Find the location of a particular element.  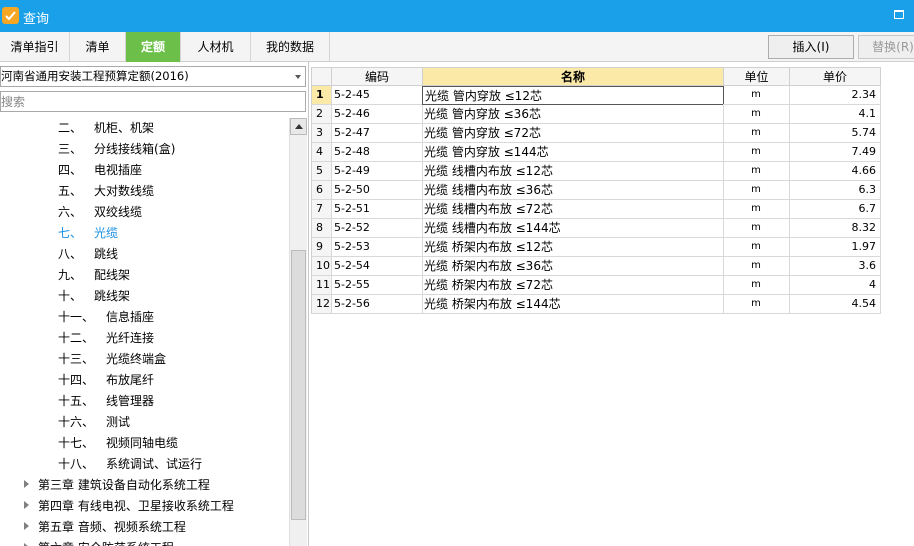

cell-code: 5-2-55 is located at coordinates (377, 285).